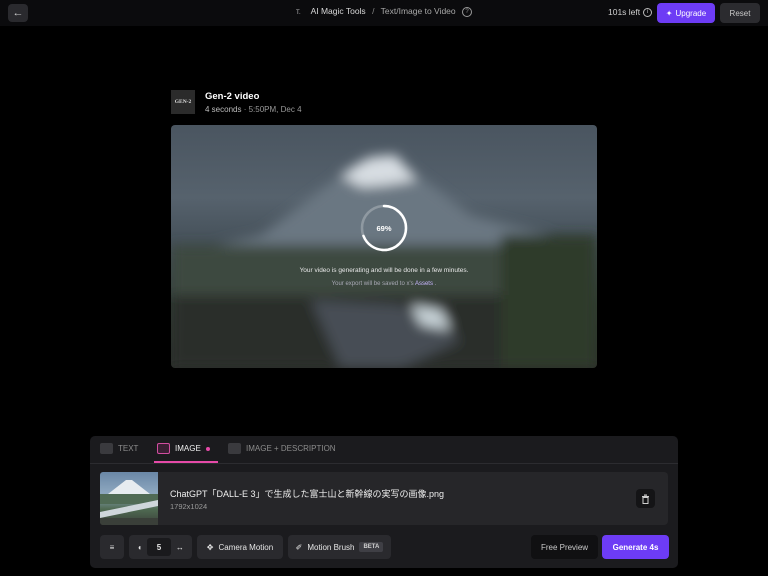  I want to click on trash-icon, so click(645, 499).